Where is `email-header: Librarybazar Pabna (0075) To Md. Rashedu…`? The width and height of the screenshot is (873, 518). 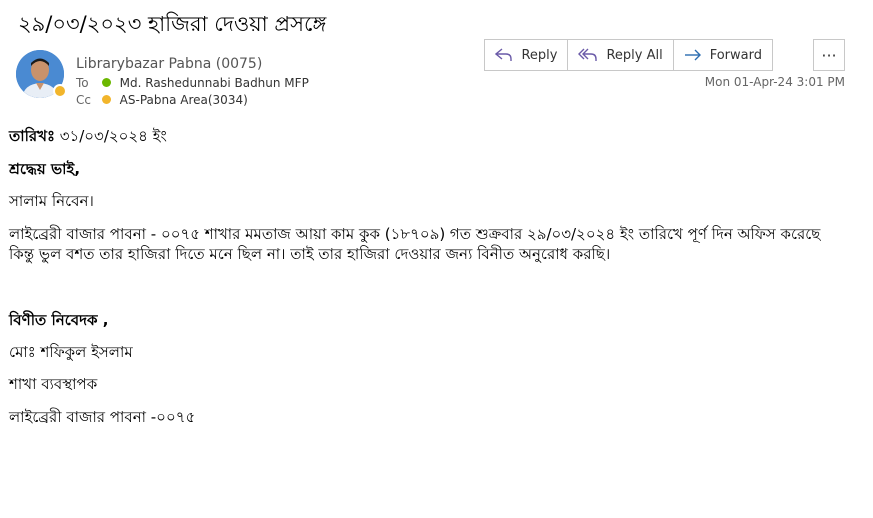
email-header: Librarybazar Pabna (0075) To Md. Rashedu… is located at coordinates (430, 73).